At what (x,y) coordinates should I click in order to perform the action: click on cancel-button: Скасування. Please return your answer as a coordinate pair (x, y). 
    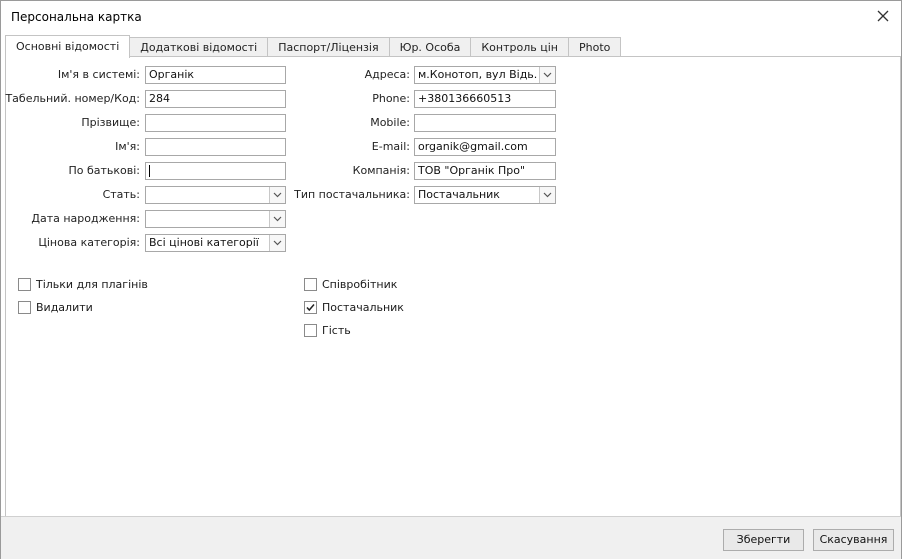
    Looking at the image, I should click on (853, 540).